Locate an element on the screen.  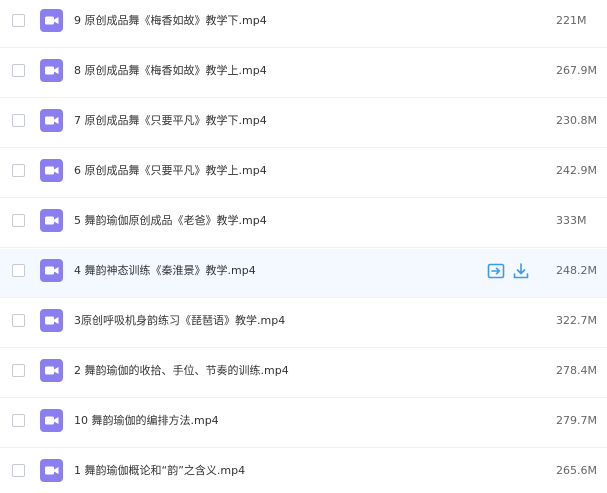
file-row: 2 舞韵瑜伽的收拾、手位、节奏的训练.mp4 278.4M is located at coordinates (303, 373).